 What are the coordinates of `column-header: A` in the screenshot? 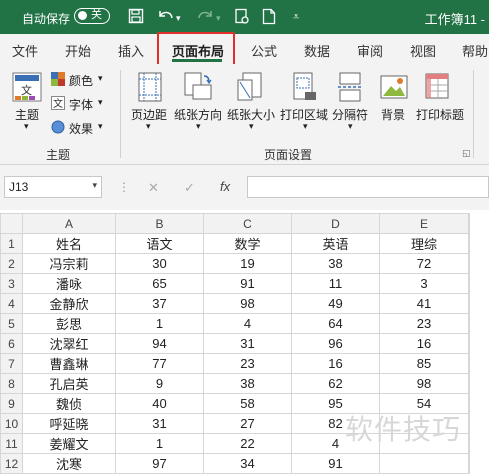 It's located at (69, 223).